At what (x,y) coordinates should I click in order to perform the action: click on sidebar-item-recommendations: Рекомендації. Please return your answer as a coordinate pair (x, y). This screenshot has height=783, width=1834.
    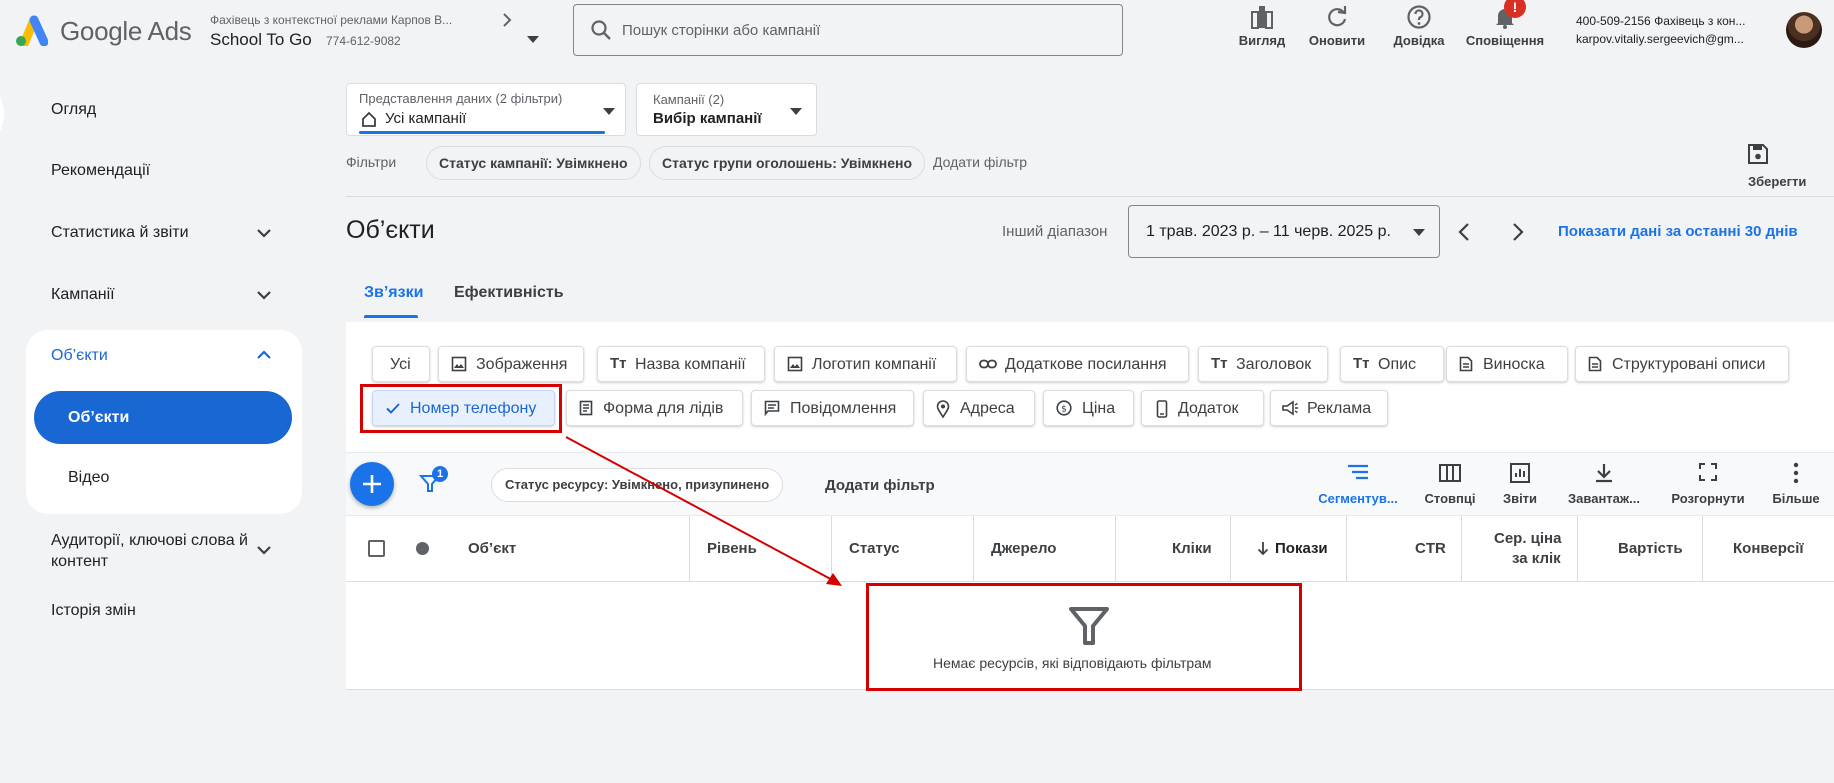
    Looking at the image, I should click on (100, 171).